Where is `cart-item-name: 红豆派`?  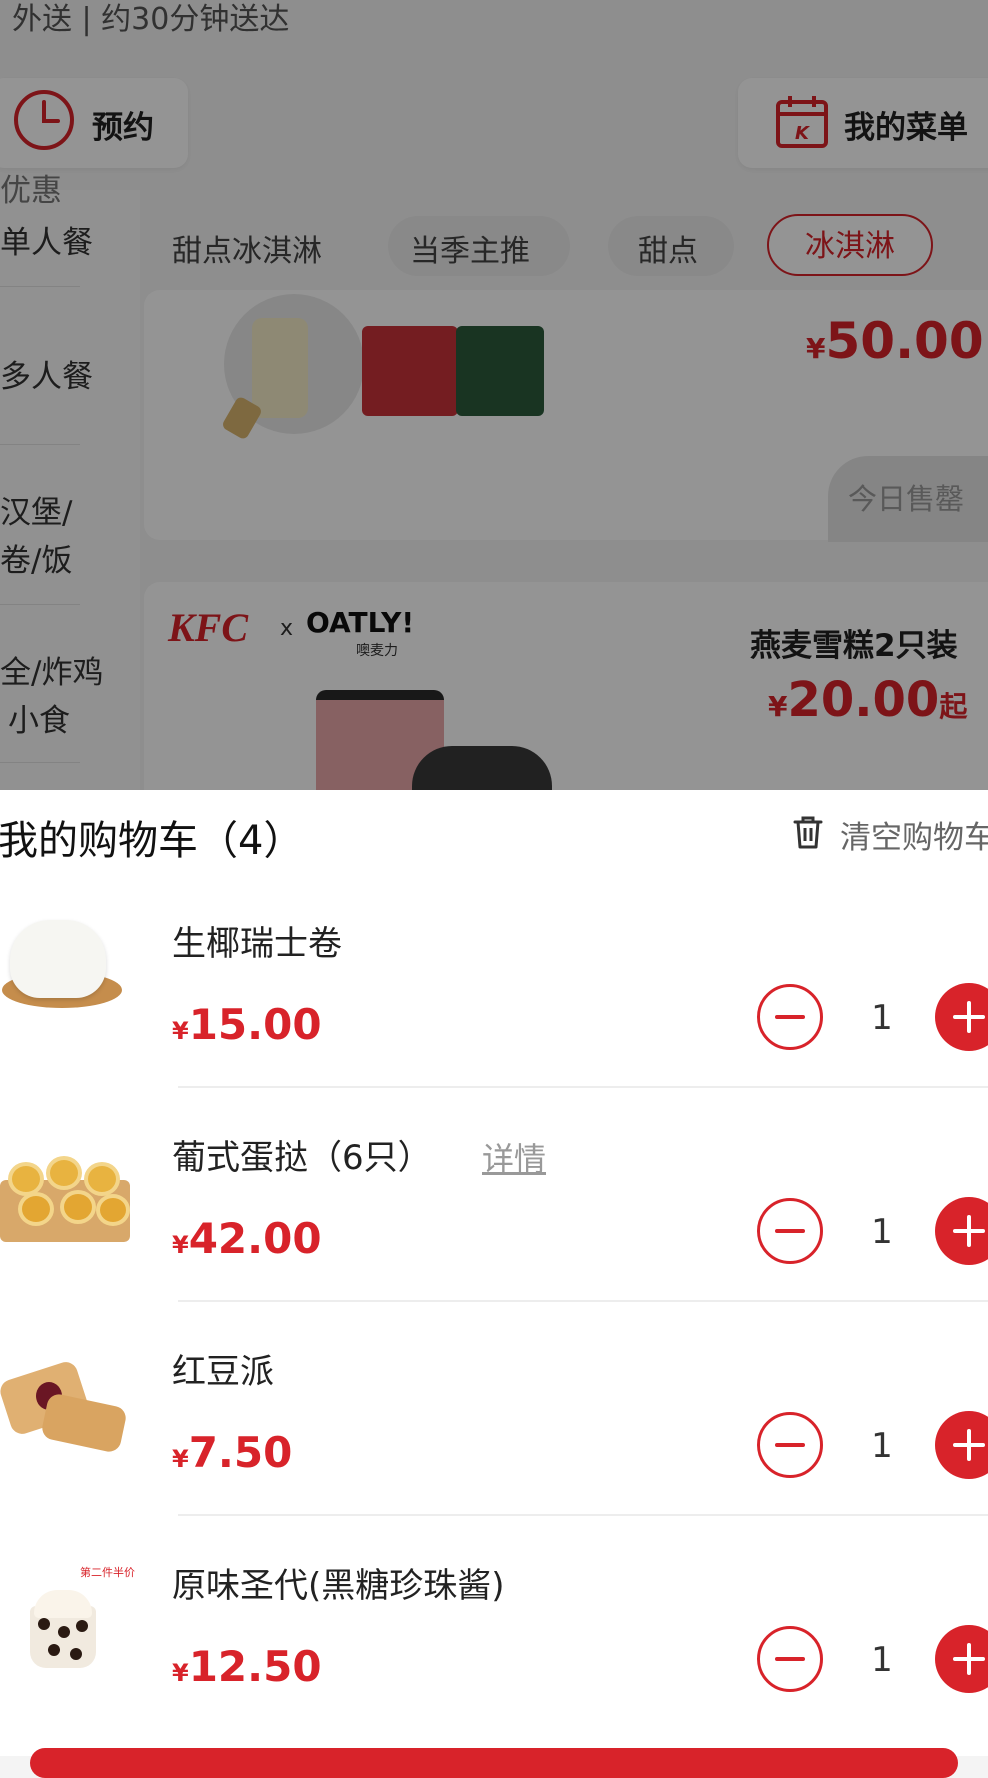
cart-item-name: 红豆派 is located at coordinates (223, 1372).